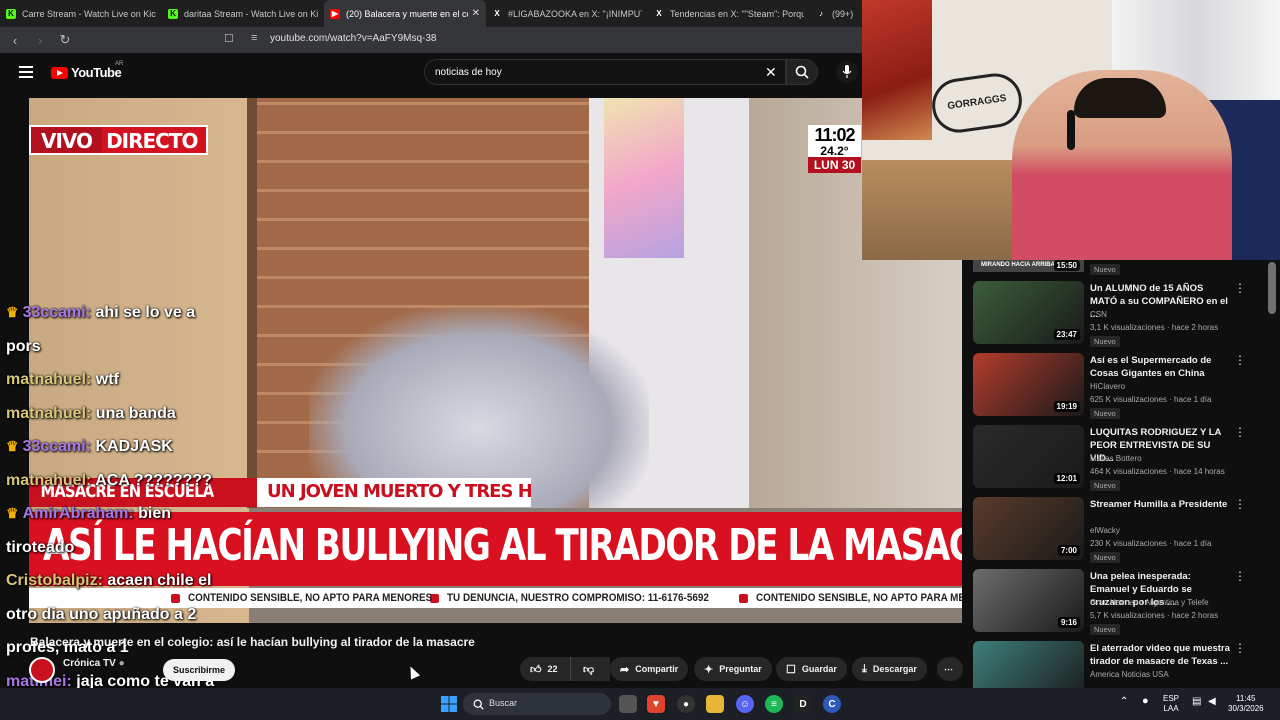 This screenshot has height=720, width=1280. I want to click on keyboard-language: ESP LAA, so click(1171, 704).